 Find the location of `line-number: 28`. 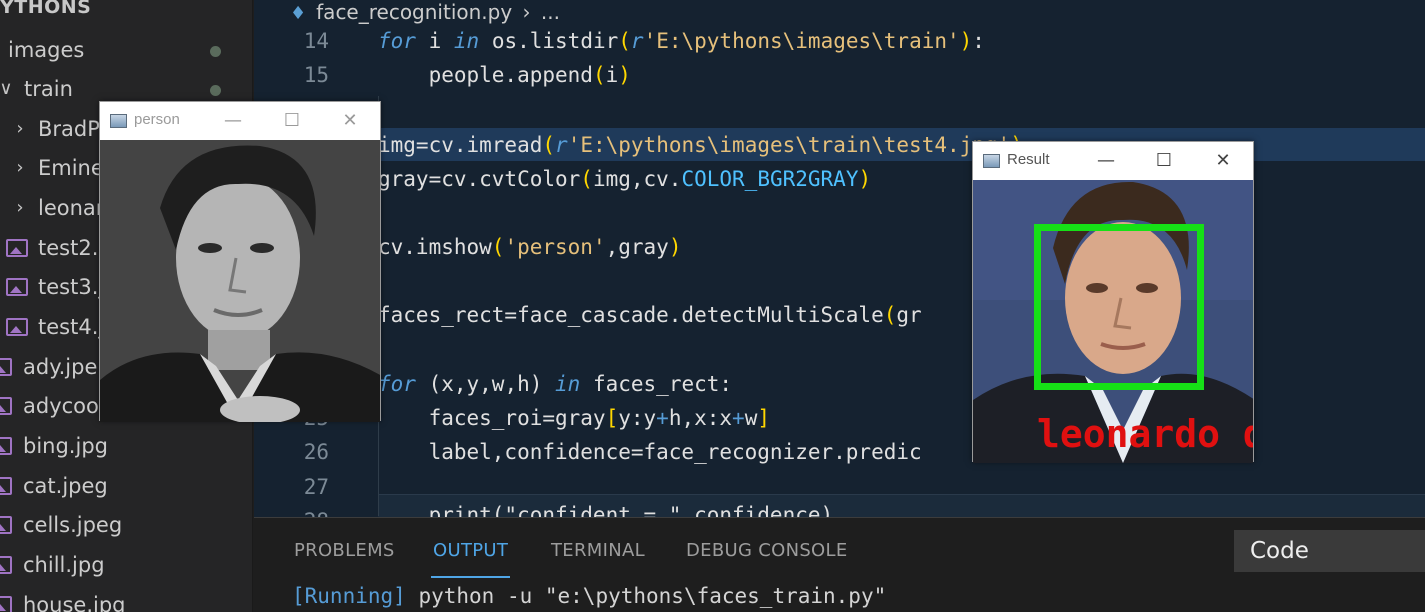

line-number: 28 is located at coordinates (291, 513).